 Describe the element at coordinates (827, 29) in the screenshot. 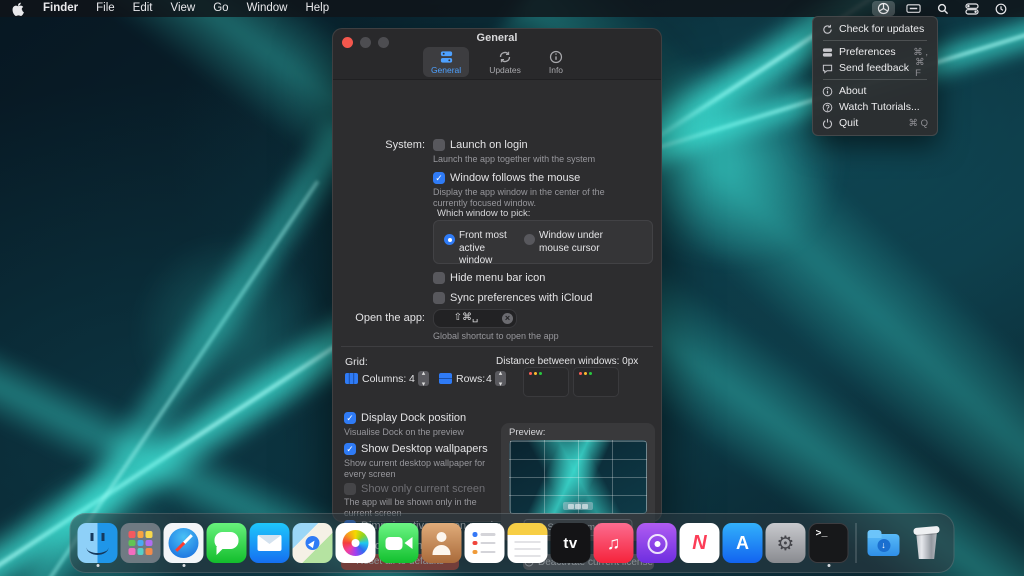

I see `refresh-icon` at that location.